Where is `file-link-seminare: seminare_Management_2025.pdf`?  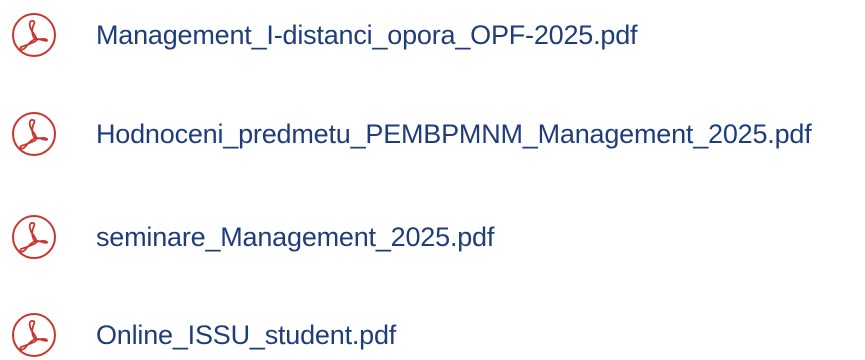
file-link-seminare: seminare_Management_2025.pdf is located at coordinates (252, 237).